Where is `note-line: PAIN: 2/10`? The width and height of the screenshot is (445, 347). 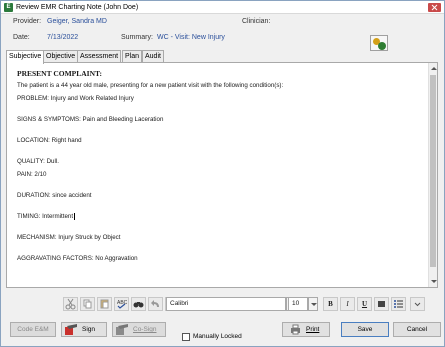 note-line: PAIN: 2/10 is located at coordinates (32, 174).